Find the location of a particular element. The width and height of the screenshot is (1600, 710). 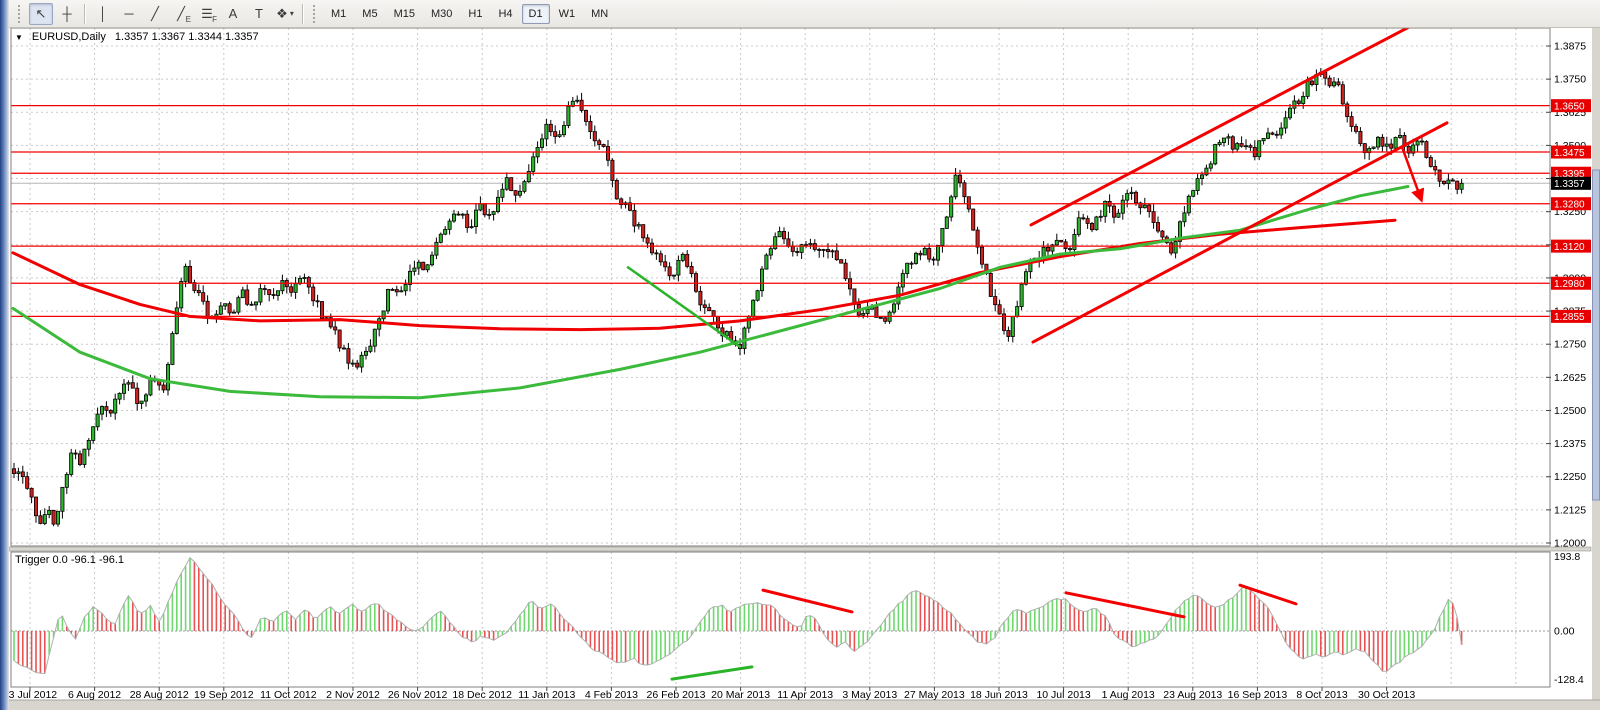

horizontal-line-tool-icon: ─ is located at coordinates (129, 13).